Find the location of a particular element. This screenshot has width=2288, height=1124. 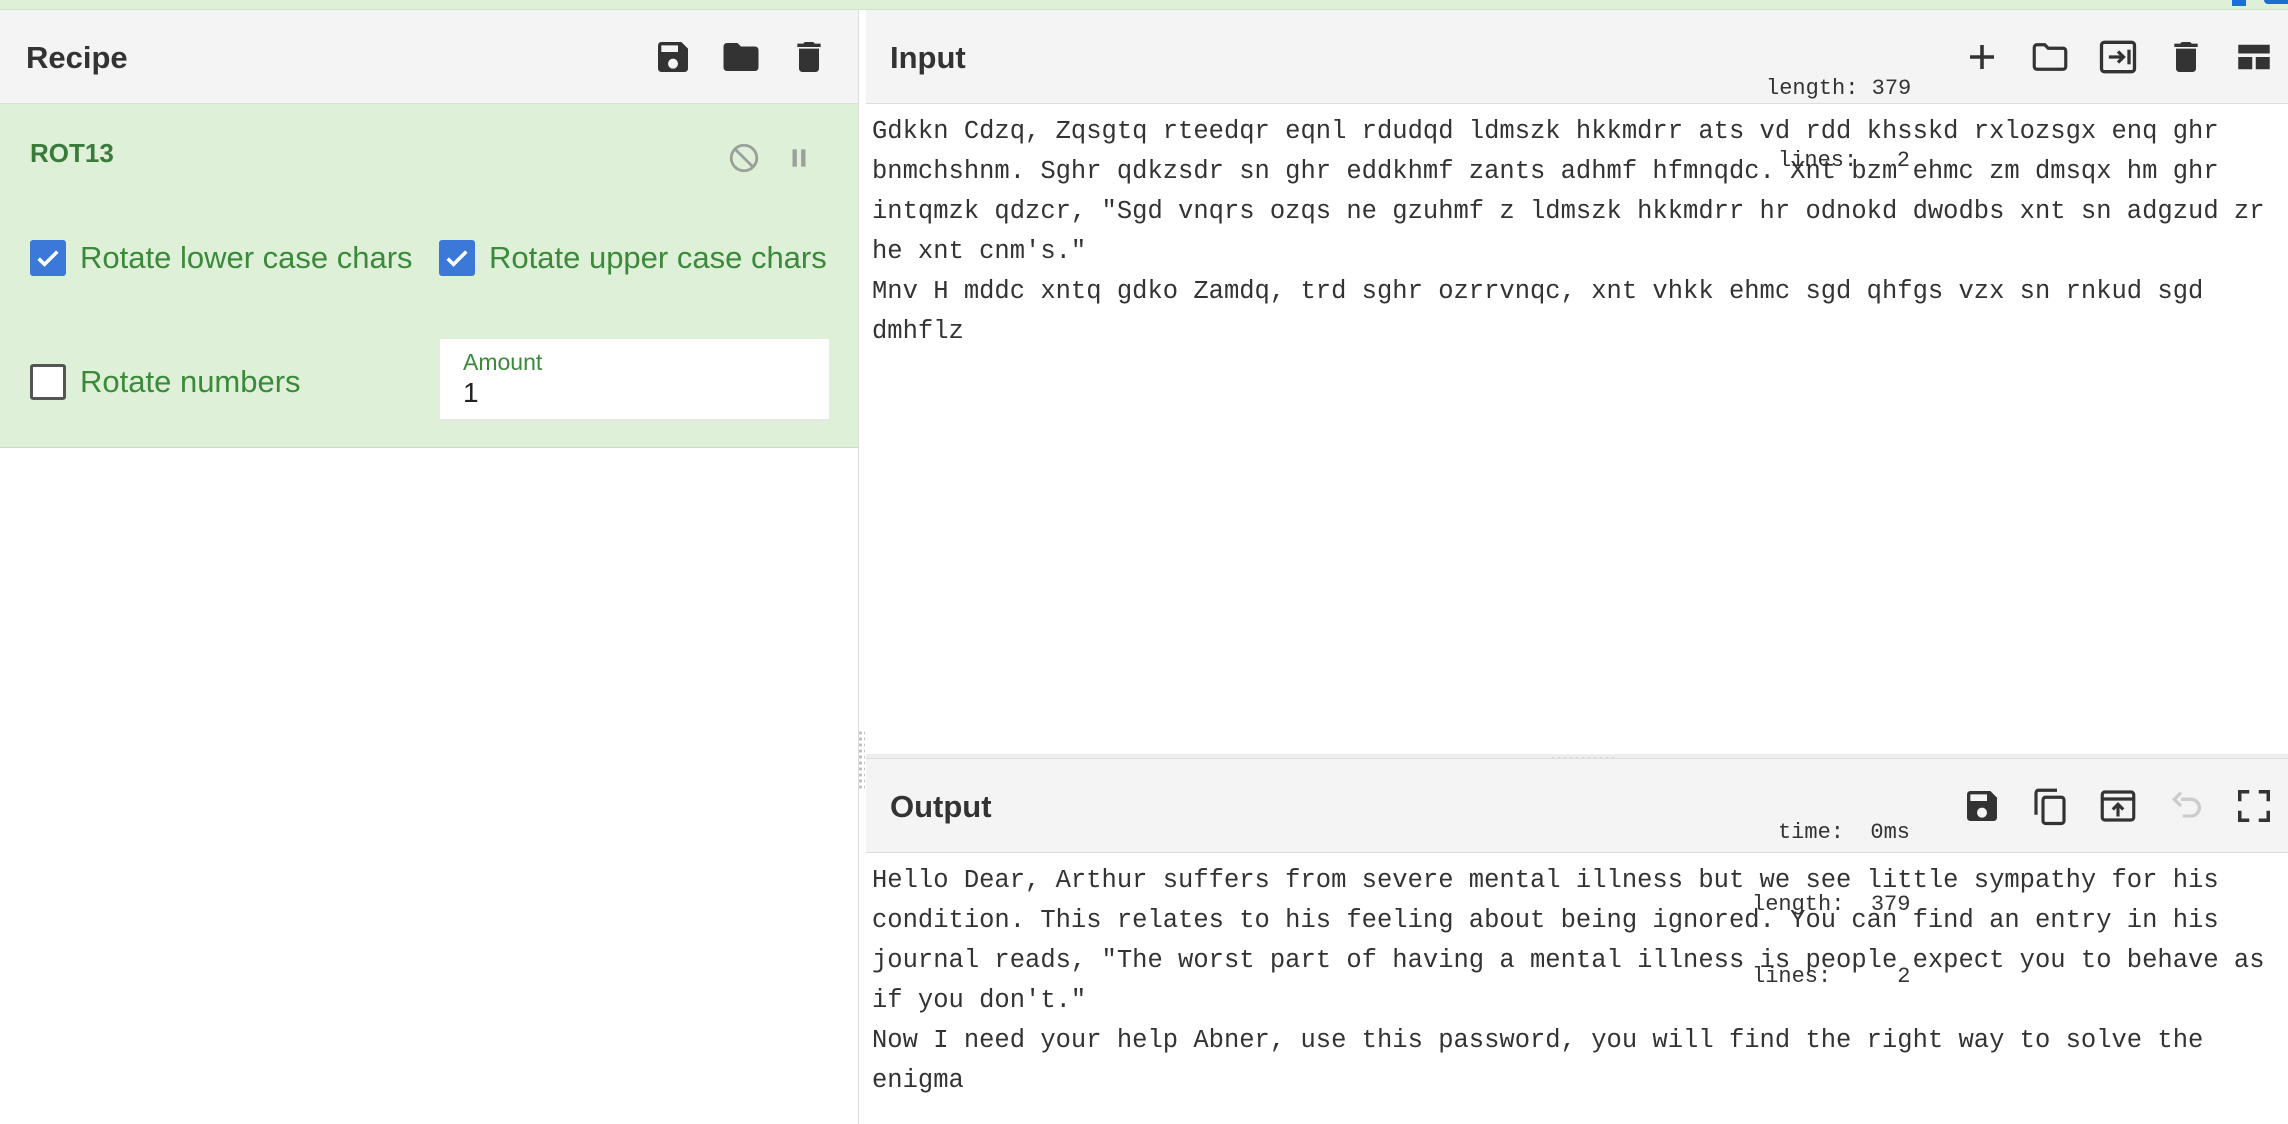

output-time-row: time: 0ms is located at coordinates (1831, 833).